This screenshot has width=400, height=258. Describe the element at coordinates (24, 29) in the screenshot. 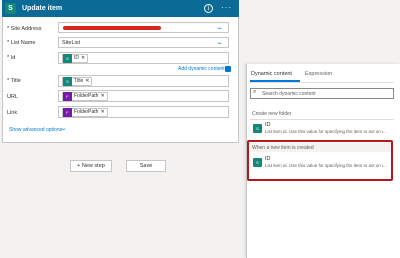

I see `site-address-label: * Site Address` at that location.